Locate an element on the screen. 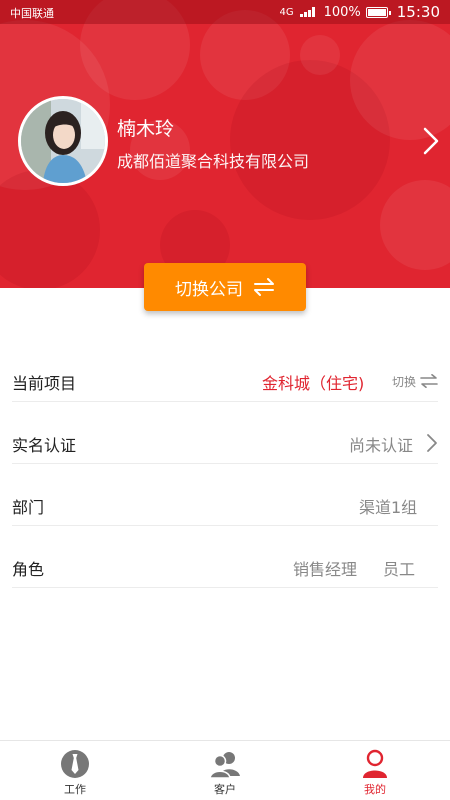 The width and height of the screenshot is (450, 800). tab-work: 工作 is located at coordinates (75, 770).